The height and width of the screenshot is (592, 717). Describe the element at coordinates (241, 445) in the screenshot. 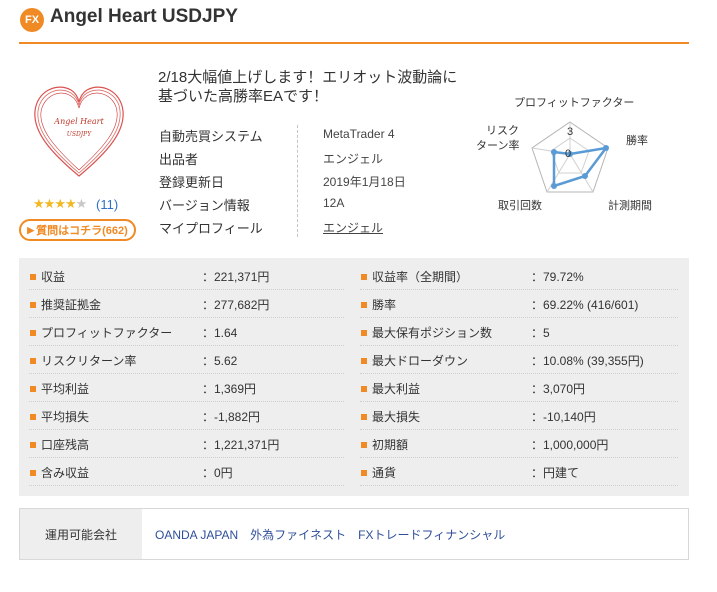

I see `stat-value: ：1,221,371円` at that location.